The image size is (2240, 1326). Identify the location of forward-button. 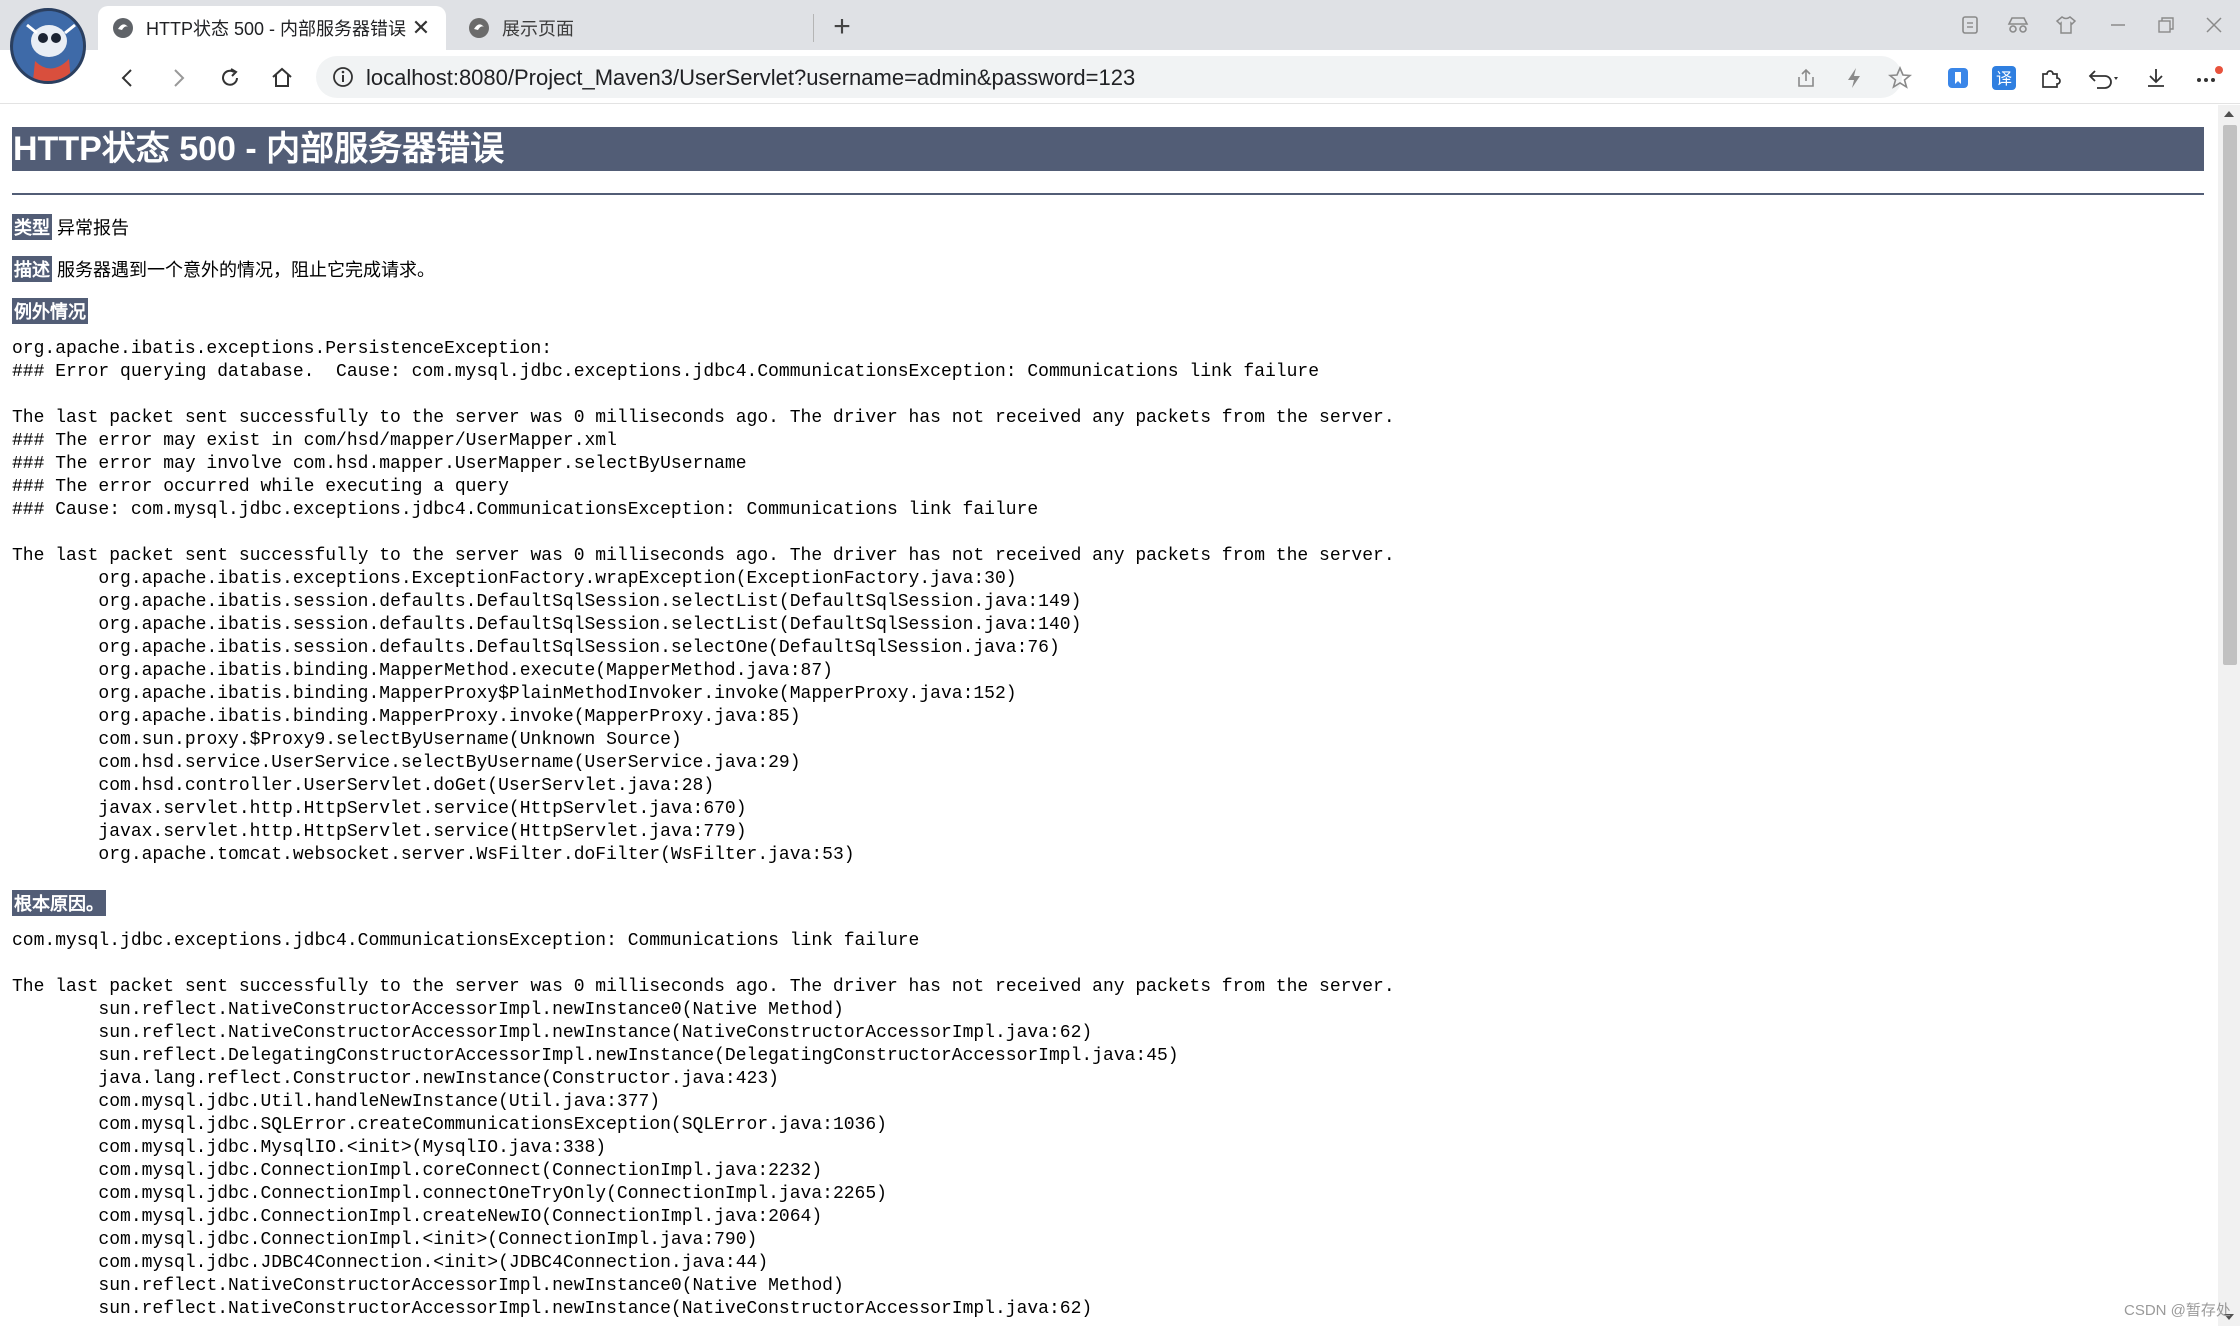
(178, 78).